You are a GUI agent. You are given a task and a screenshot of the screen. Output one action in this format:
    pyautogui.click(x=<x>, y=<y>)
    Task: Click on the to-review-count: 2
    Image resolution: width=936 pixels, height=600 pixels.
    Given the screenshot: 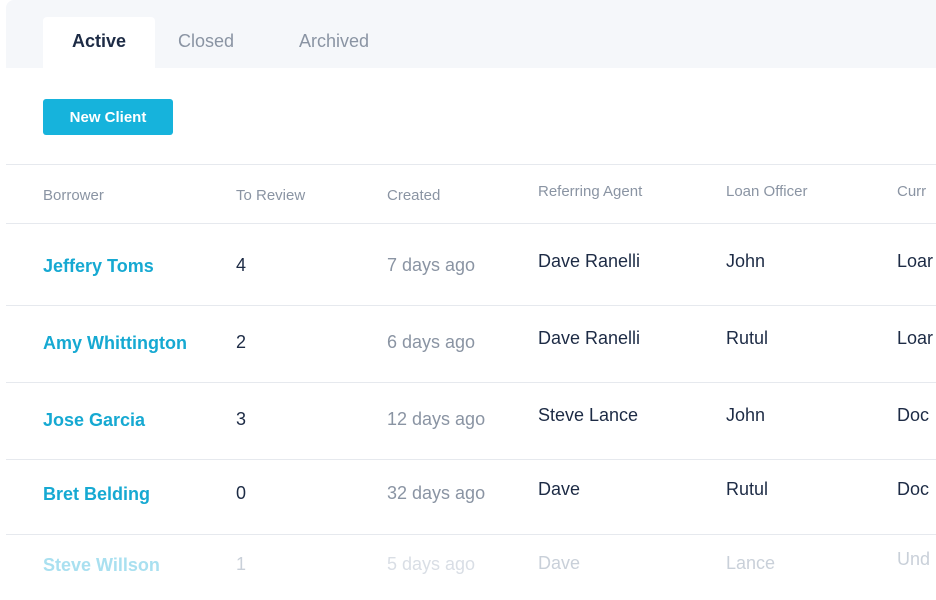 What is the action you would take?
    pyautogui.click(x=241, y=342)
    